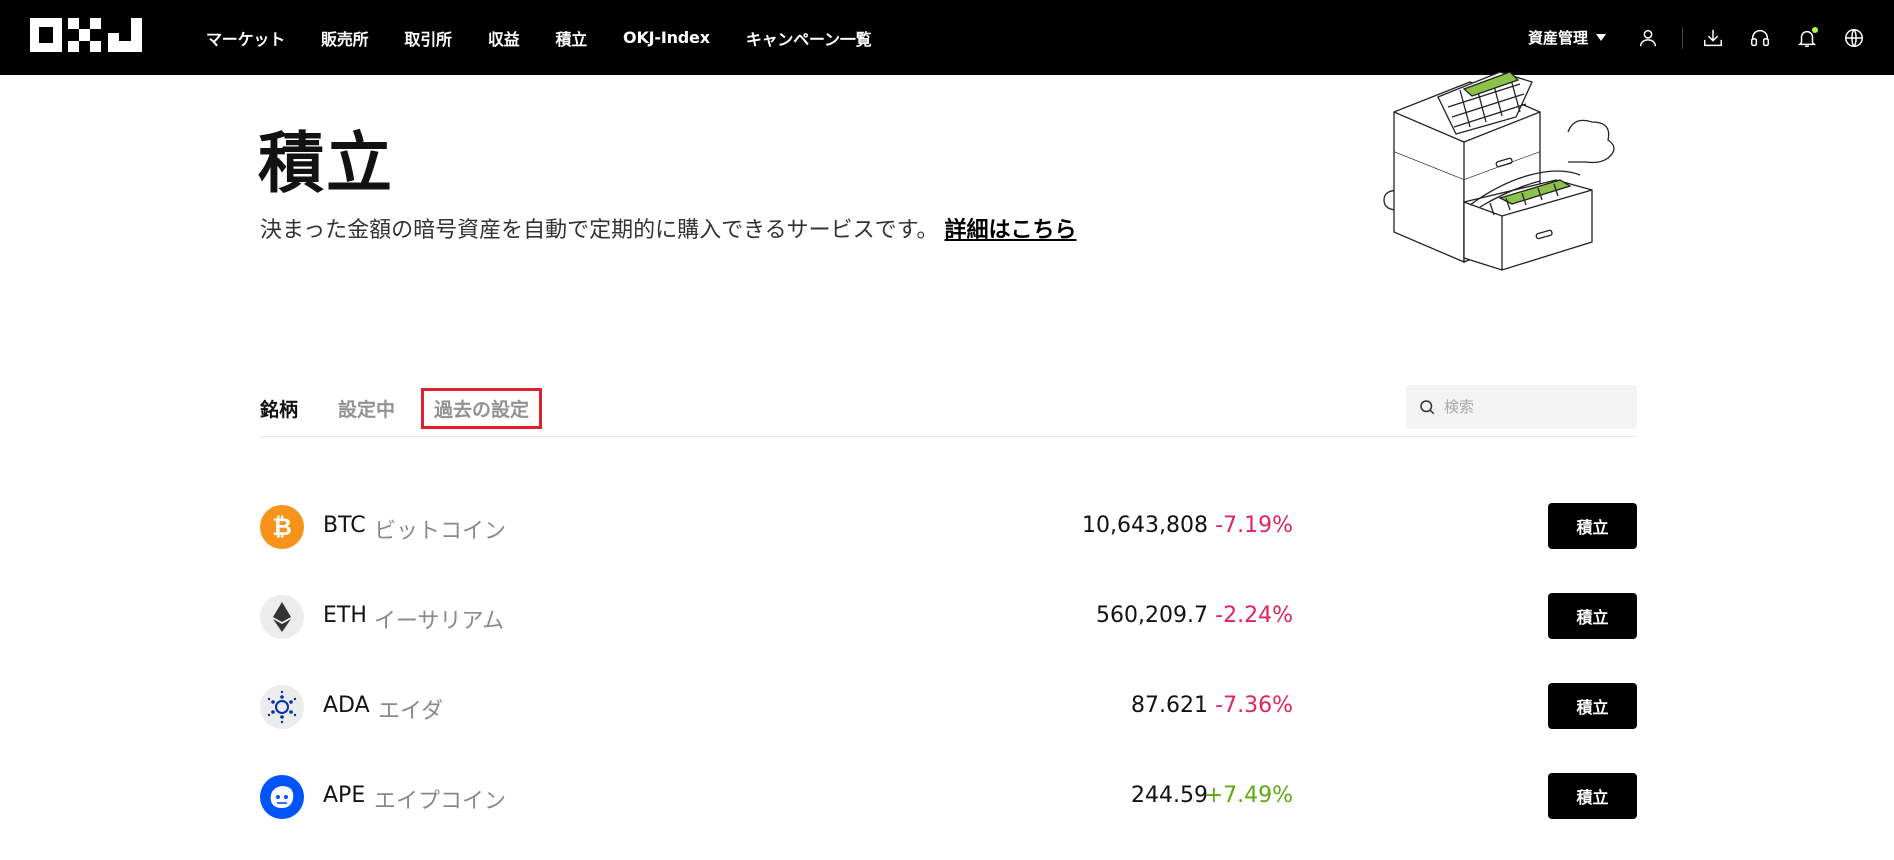 The height and width of the screenshot is (860, 1894). I want to click on globe-icon, so click(1854, 38).